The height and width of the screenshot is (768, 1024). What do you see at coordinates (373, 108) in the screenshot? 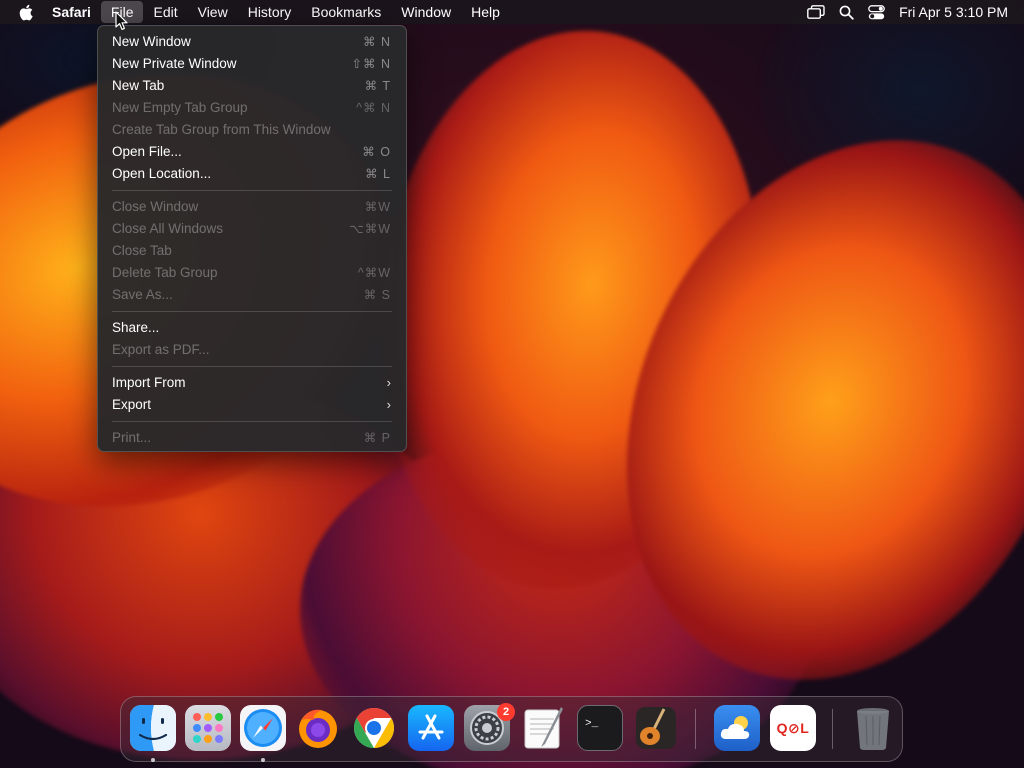
I see `menu-item-shortcut: ^⌘ N` at bounding box center [373, 108].